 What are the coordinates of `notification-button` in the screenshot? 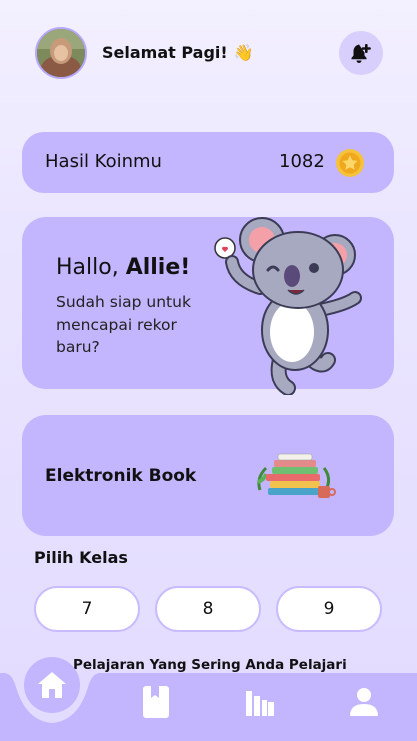 It's located at (361, 53).